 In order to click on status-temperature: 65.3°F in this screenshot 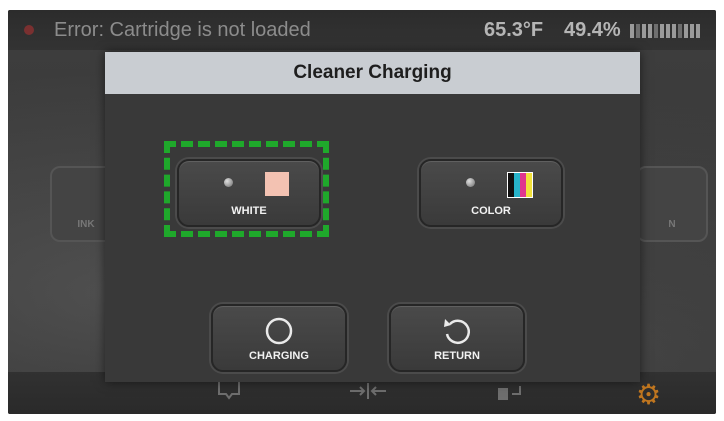, I will do `click(514, 30)`.